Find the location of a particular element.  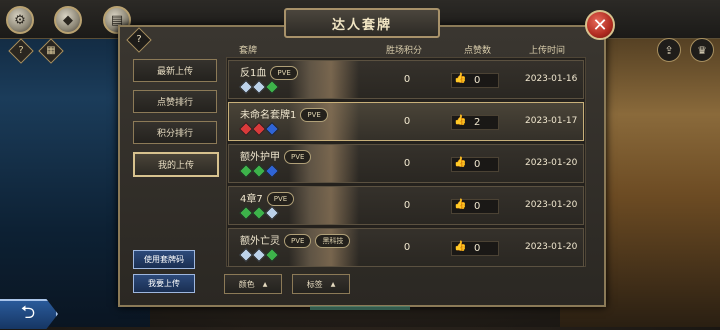

deck-name: 额外护甲 PVE is located at coordinates (276, 156).